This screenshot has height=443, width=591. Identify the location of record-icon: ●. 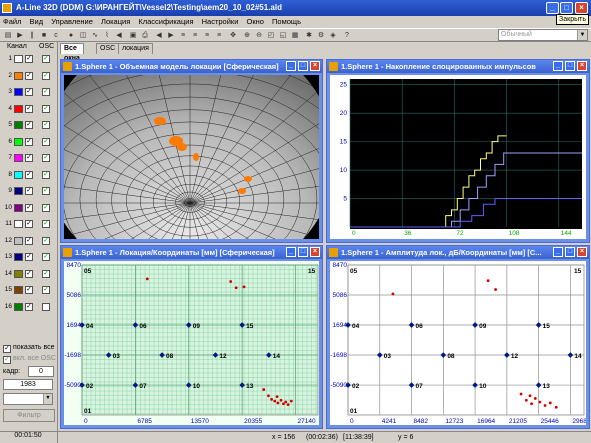
(71, 36).